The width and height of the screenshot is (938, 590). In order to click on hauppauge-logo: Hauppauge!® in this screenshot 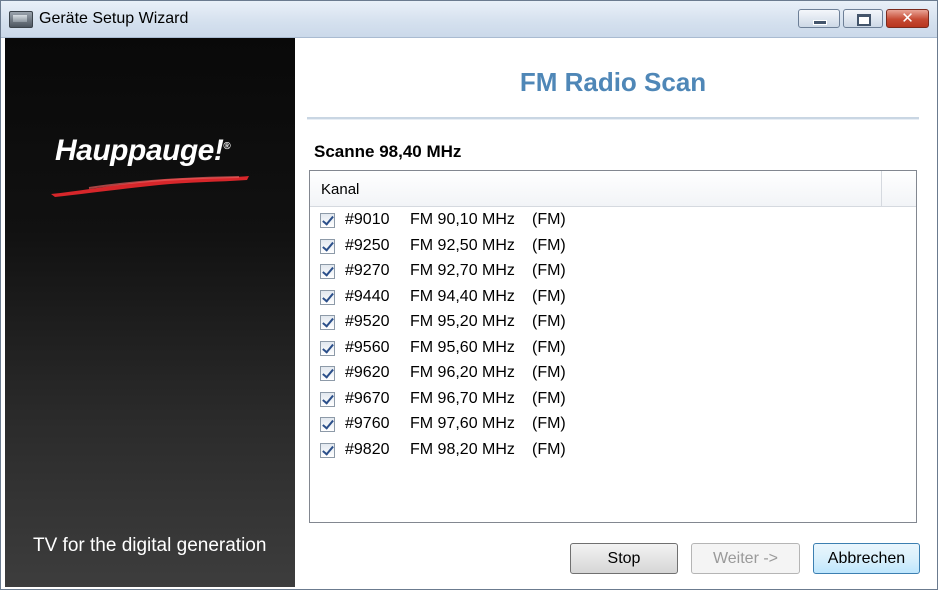, I will do `click(143, 150)`.